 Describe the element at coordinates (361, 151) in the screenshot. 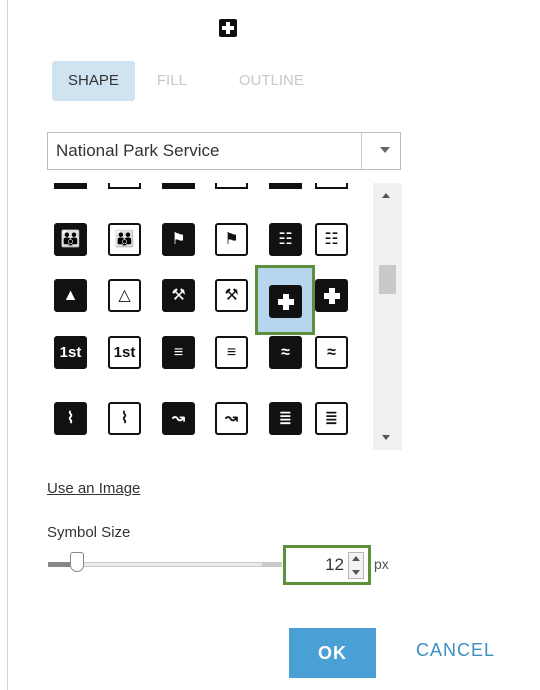

I see `select-divider` at that location.